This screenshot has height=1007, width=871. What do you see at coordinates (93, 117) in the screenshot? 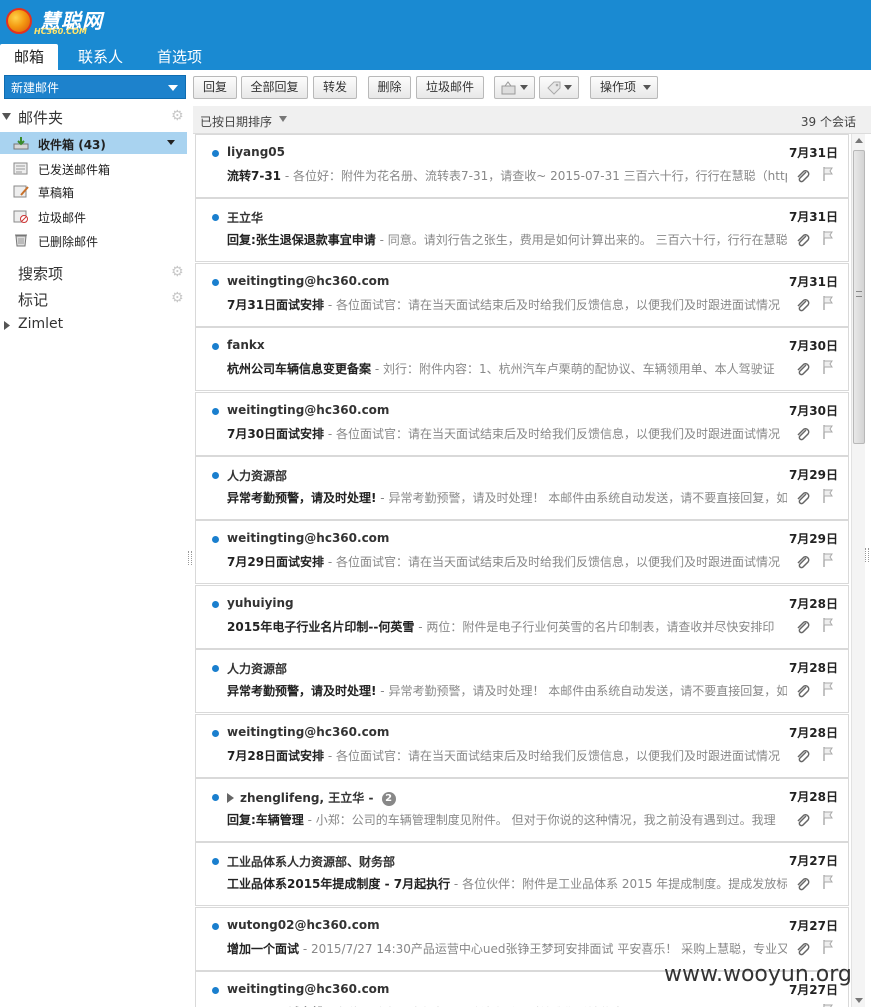
I see `folders-section-header: 邮件夹 ⚙` at bounding box center [93, 117].